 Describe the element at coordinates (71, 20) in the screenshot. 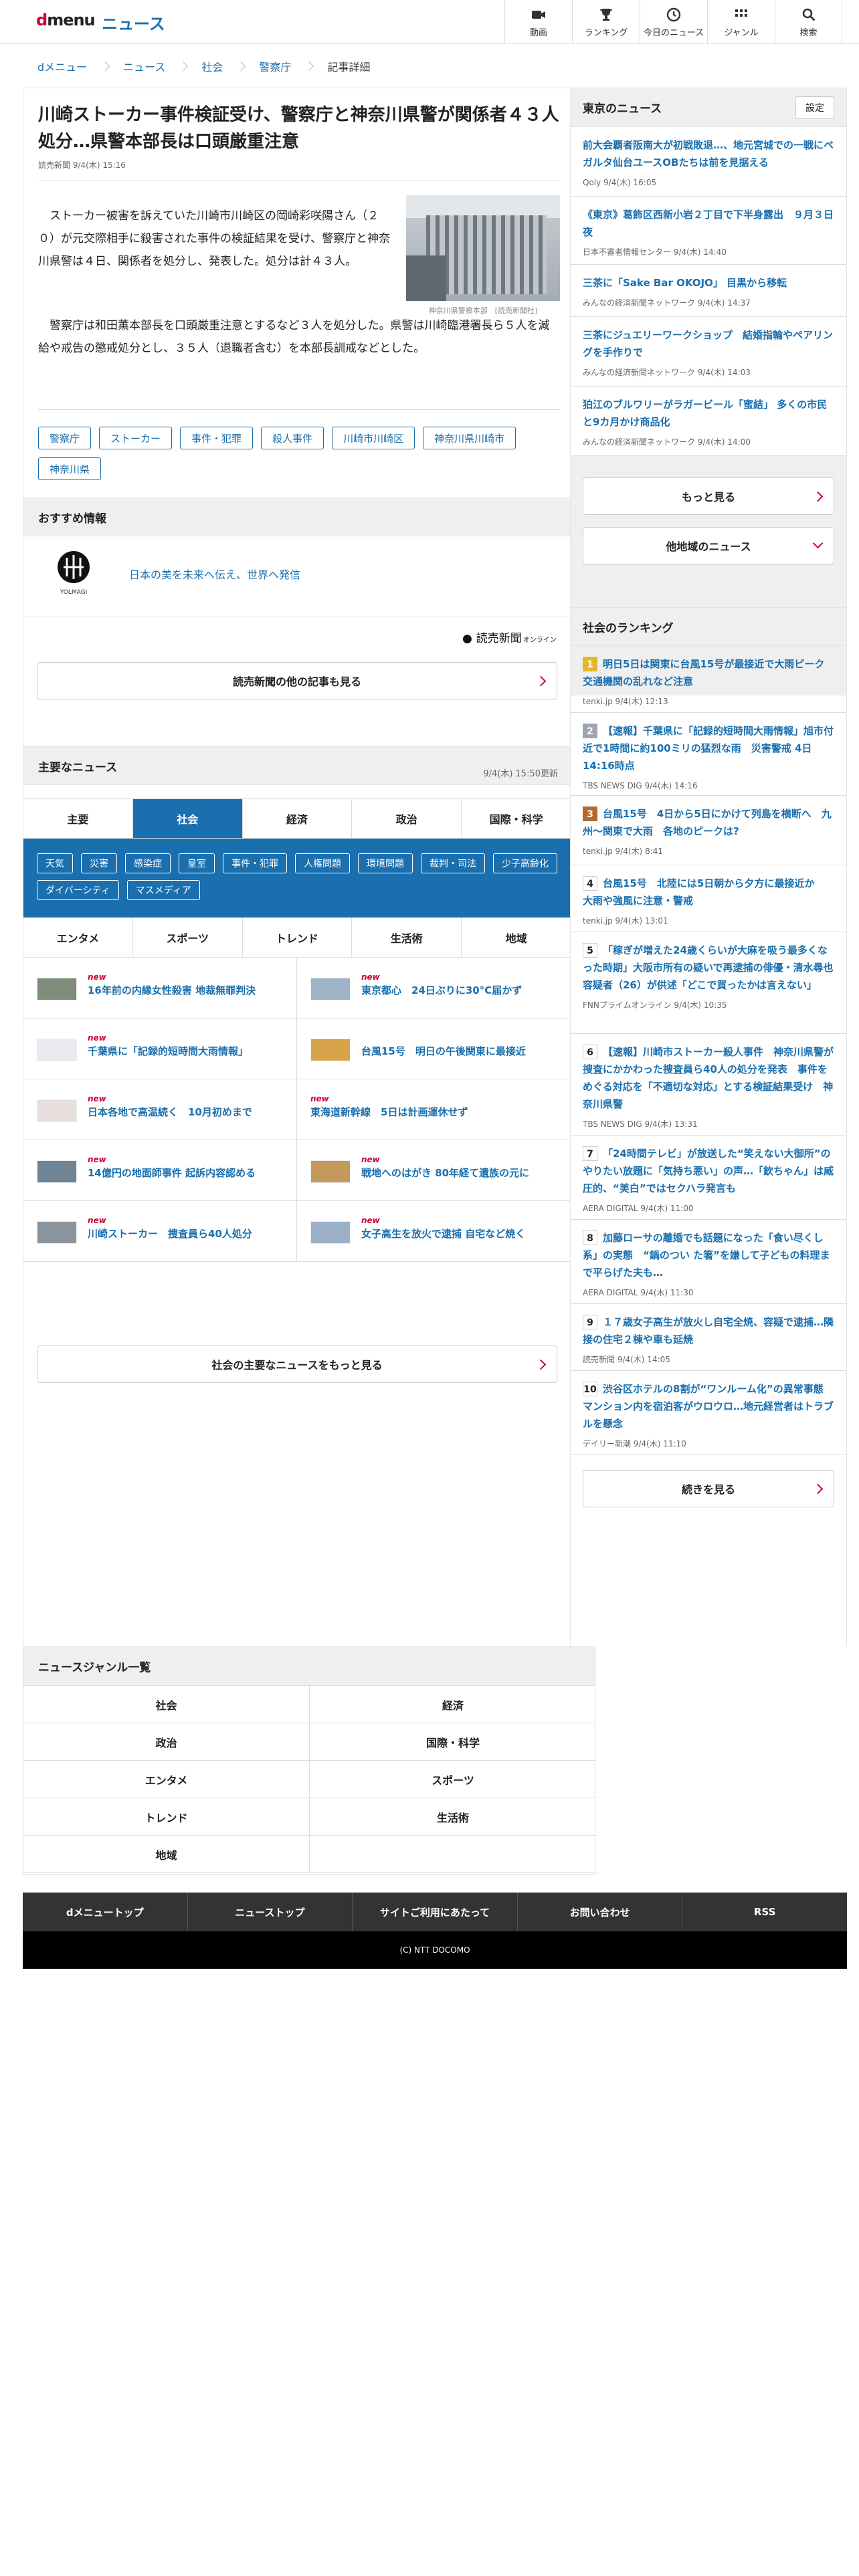

I see `logo-menu: menu` at that location.